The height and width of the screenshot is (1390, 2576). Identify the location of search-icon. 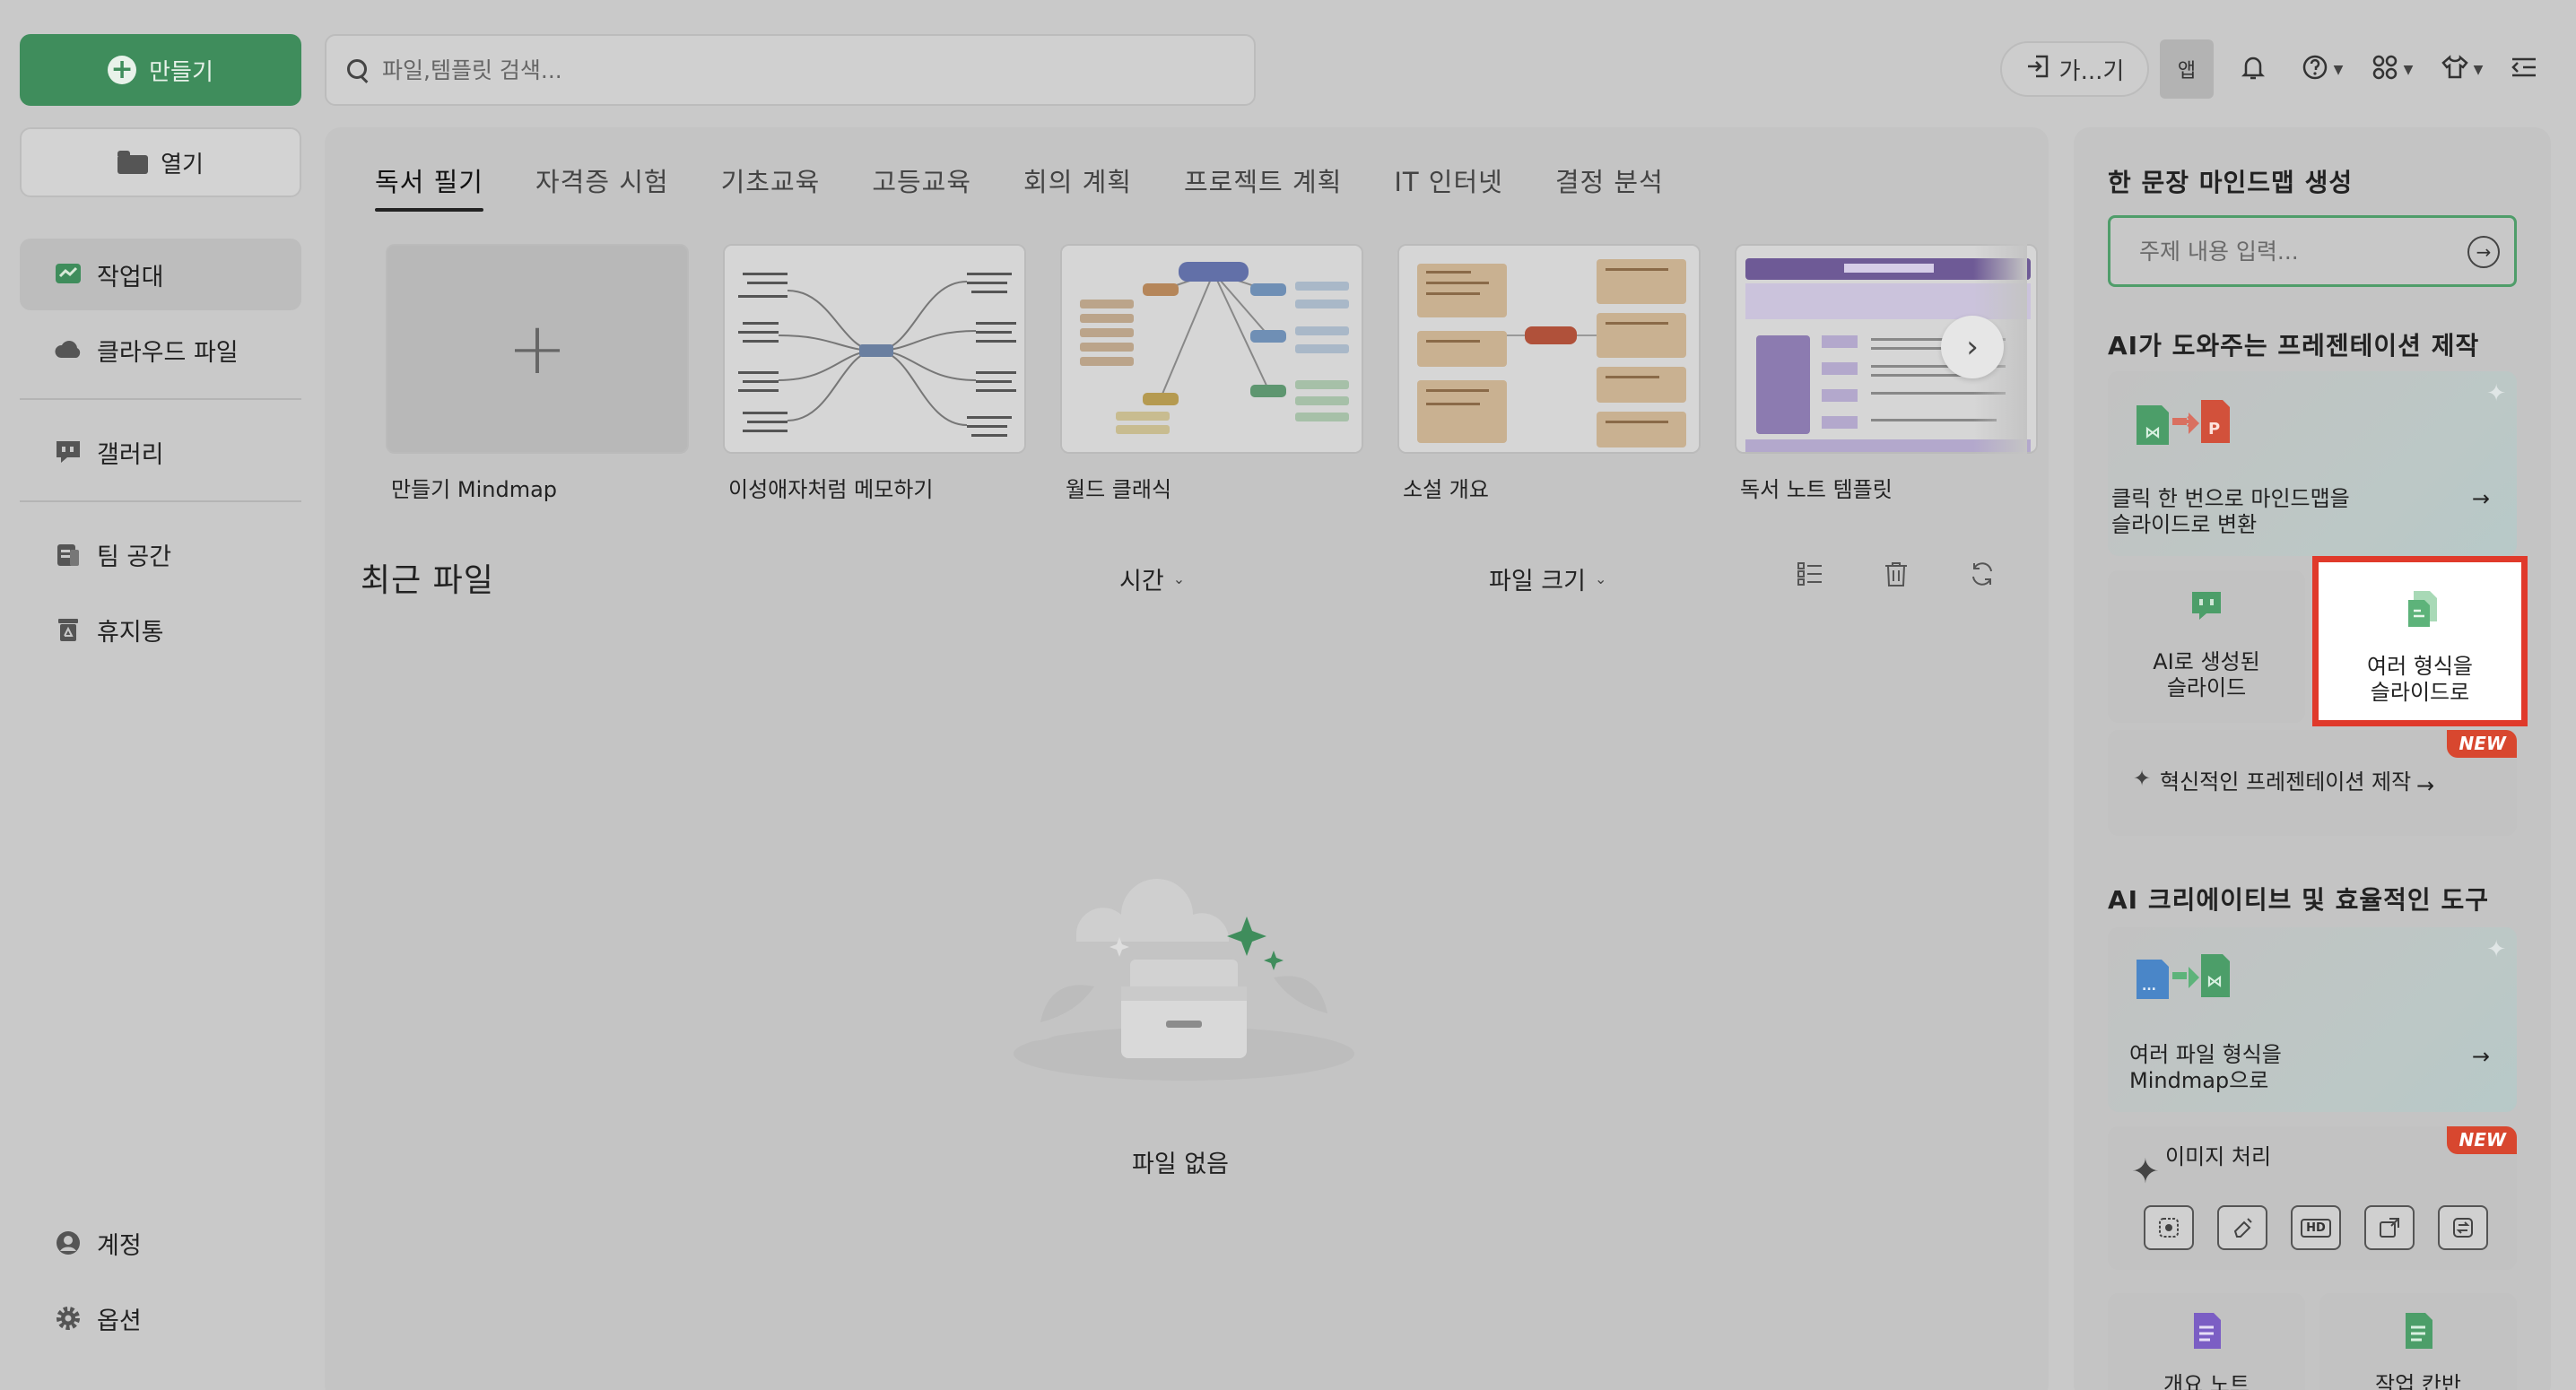
(358, 70).